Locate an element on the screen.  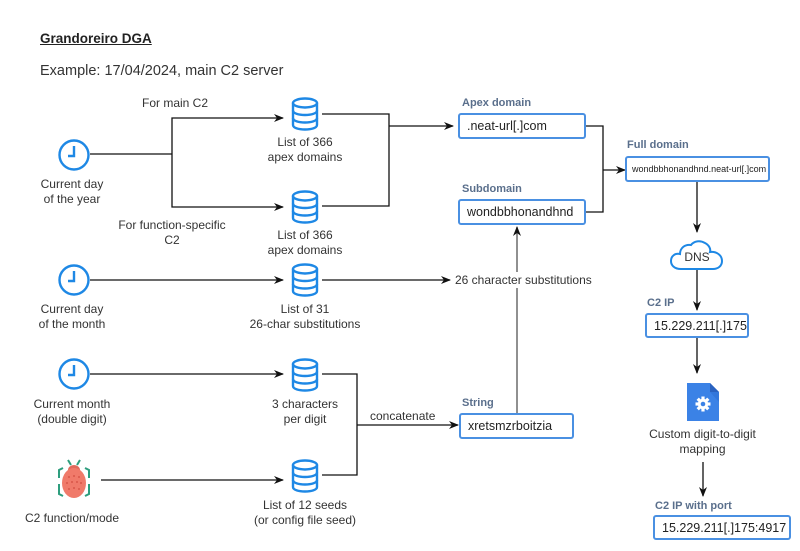
char-substitutions-label: 26 character substitutions is located at coordinates (523, 280).